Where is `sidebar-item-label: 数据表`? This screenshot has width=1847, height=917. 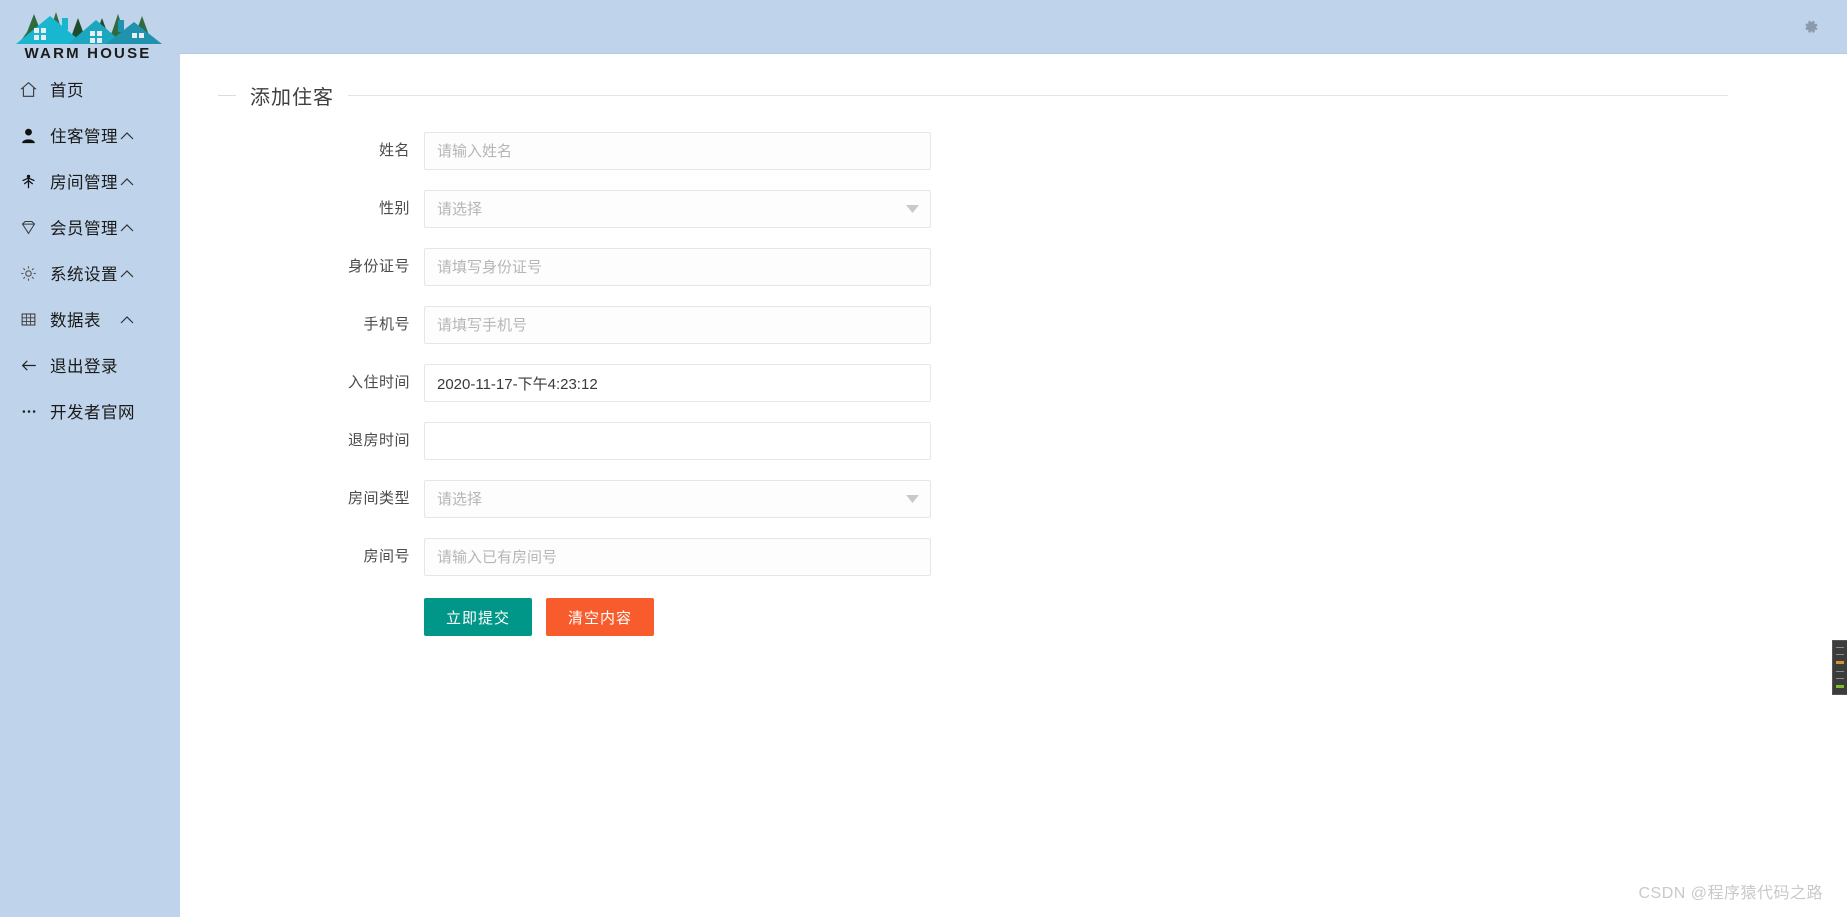 sidebar-item-label: 数据表 is located at coordinates (75, 321).